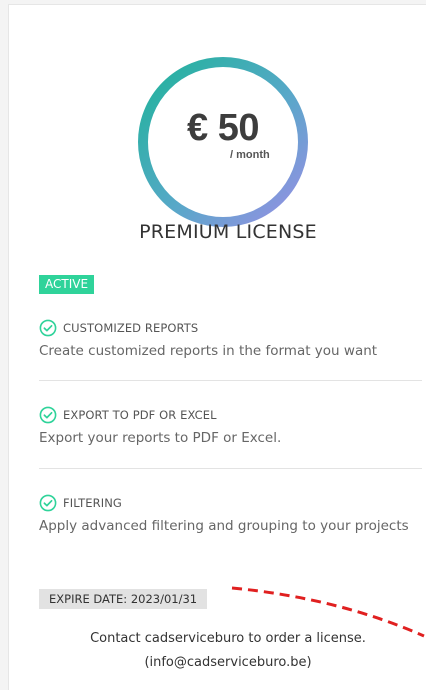 The width and height of the screenshot is (426, 690). What do you see at coordinates (123, 599) in the screenshot?
I see `expire-date-badge: EXPIRE DATE: 2023/01/31` at bounding box center [123, 599].